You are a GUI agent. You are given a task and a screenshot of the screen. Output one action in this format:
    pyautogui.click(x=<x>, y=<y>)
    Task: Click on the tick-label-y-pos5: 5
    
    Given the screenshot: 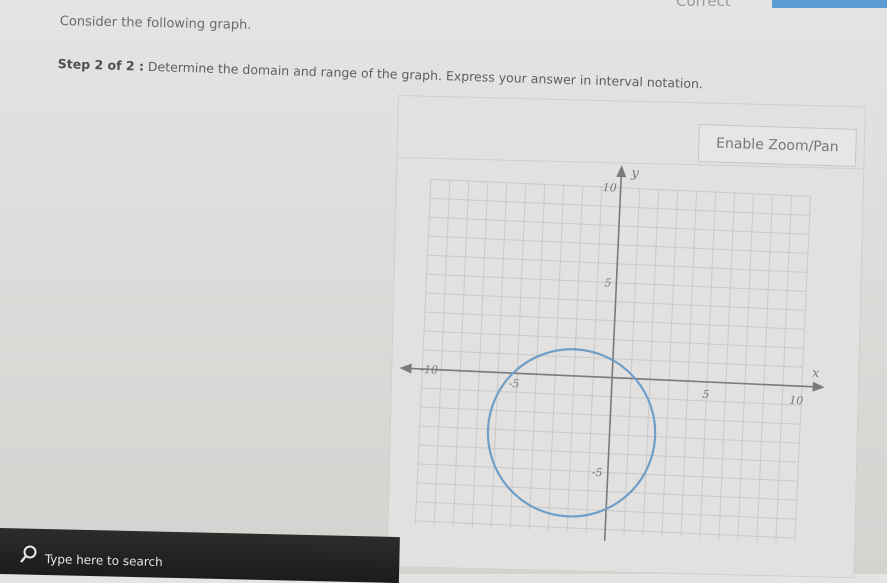 What is the action you would take?
    pyautogui.click(x=608, y=282)
    